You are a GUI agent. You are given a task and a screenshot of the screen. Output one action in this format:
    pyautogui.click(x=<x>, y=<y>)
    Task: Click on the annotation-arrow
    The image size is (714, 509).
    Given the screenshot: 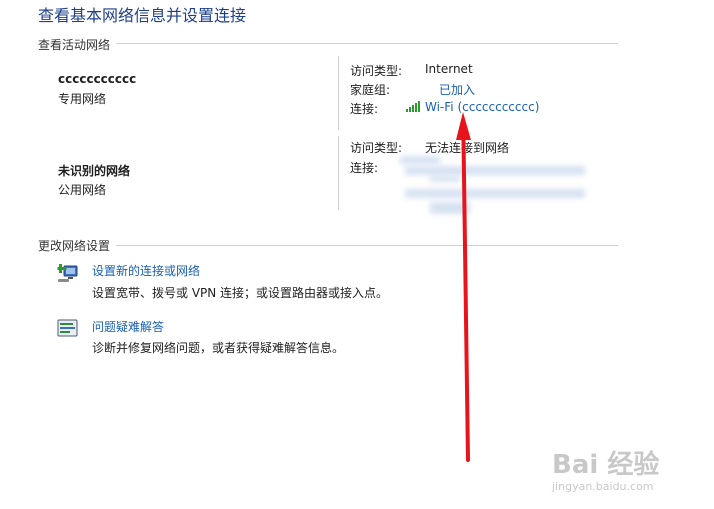 What is the action you would take?
    pyautogui.click(x=463, y=287)
    